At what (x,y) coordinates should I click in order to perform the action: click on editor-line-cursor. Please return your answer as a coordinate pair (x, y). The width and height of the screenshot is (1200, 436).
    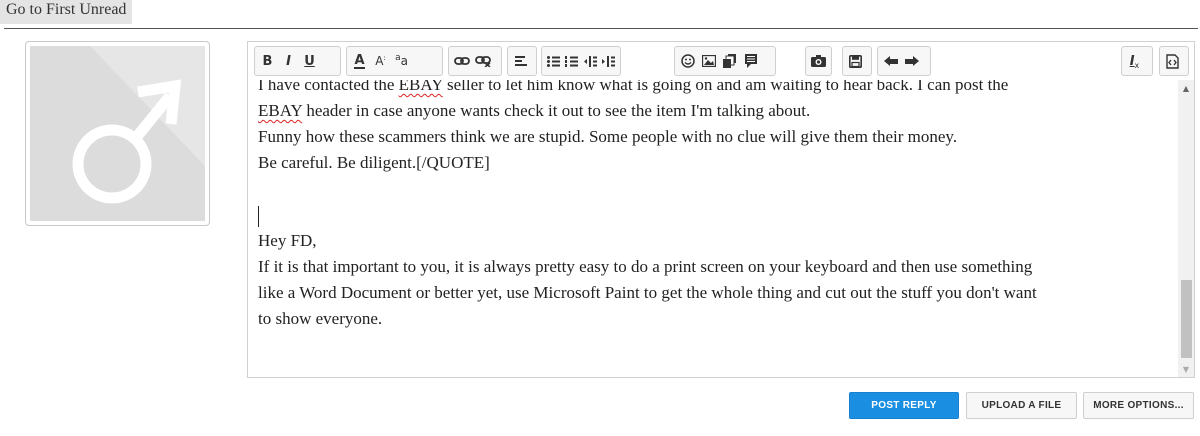
    Looking at the image, I should click on (713, 215).